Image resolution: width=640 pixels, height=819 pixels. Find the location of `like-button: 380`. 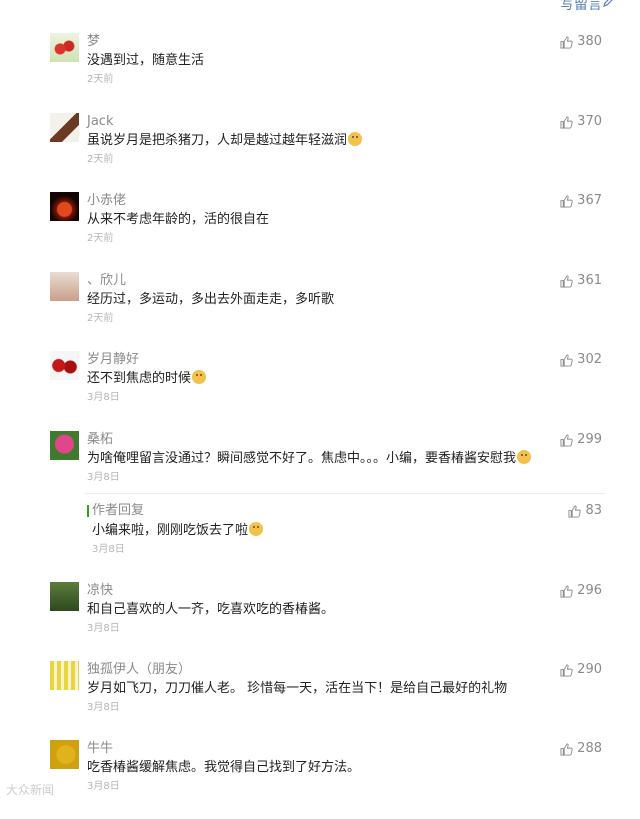

like-button: 380 is located at coordinates (581, 42).